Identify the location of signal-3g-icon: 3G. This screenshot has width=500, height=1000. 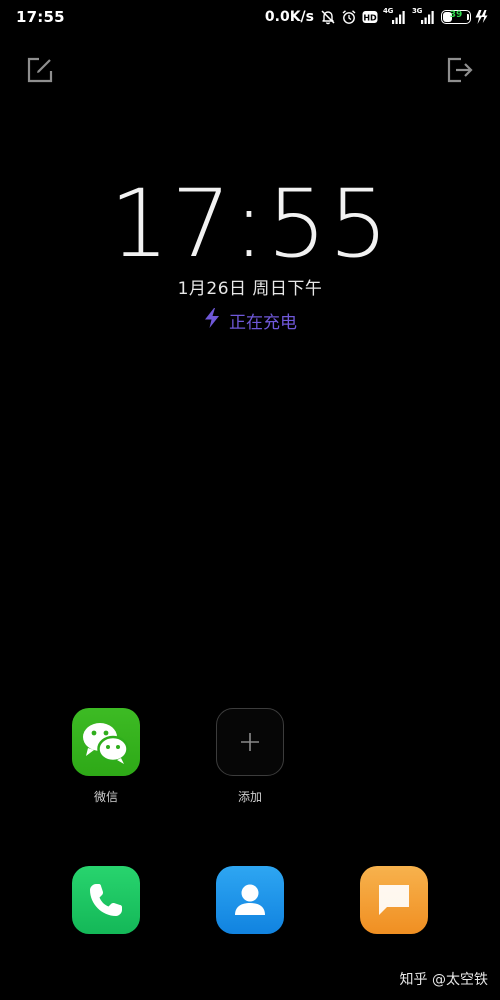
(424, 16).